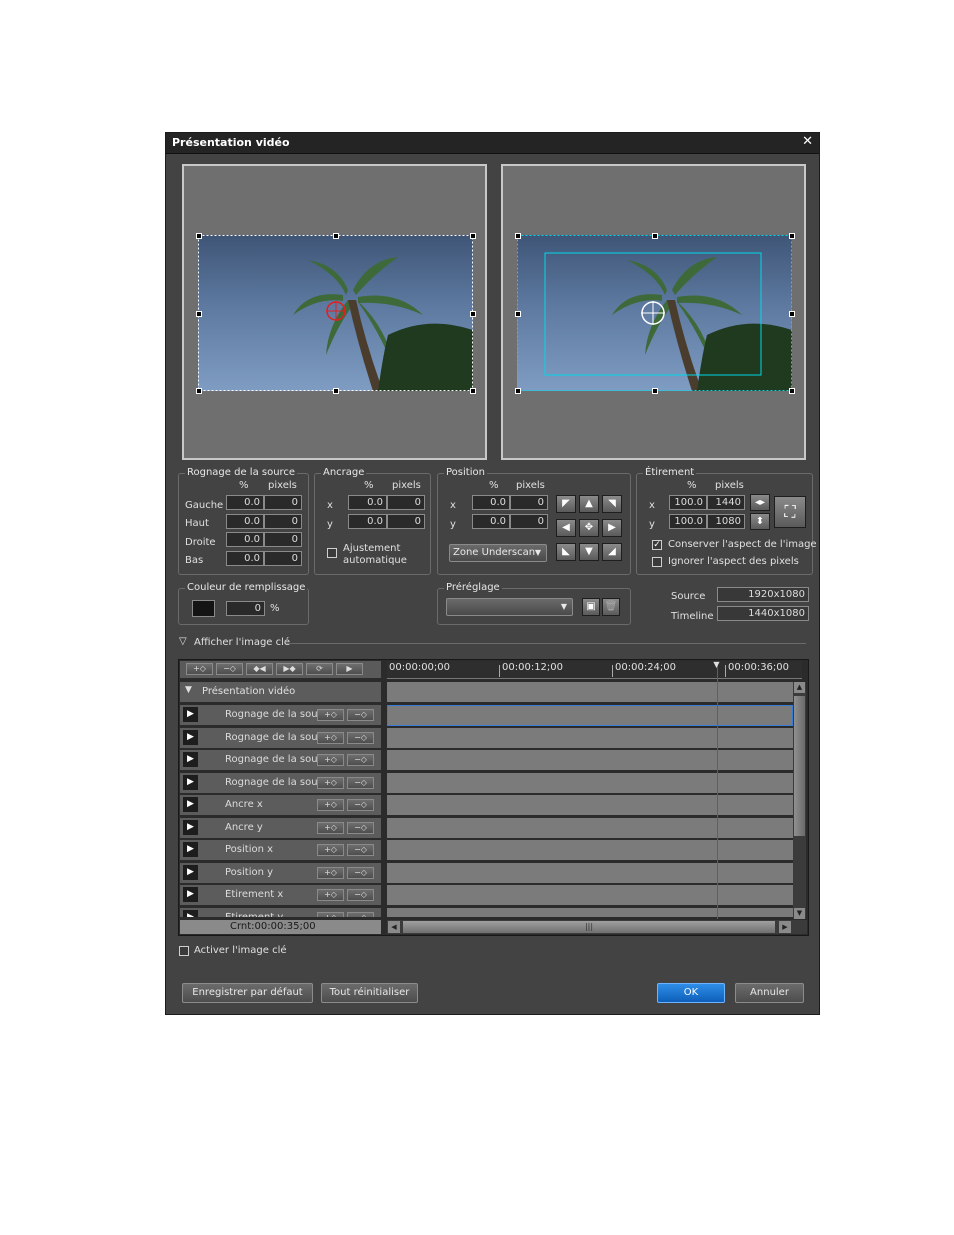 The width and height of the screenshot is (954, 1235). What do you see at coordinates (807, 141) in the screenshot?
I see `close-icon: ✕` at bounding box center [807, 141].